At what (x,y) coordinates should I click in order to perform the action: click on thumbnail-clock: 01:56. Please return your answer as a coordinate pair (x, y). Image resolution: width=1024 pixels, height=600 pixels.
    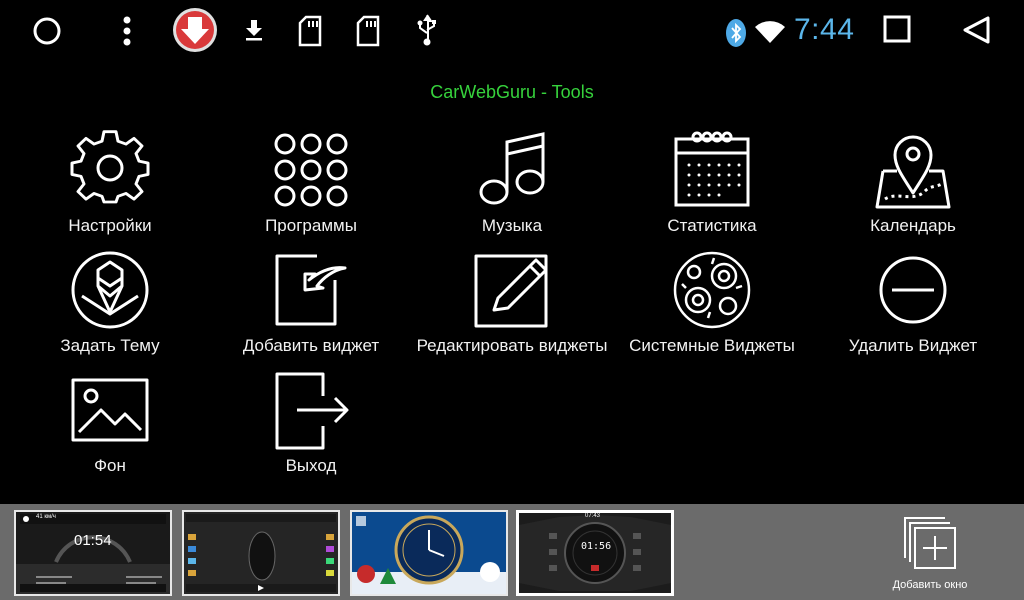
    Looking at the image, I should click on (596, 546).